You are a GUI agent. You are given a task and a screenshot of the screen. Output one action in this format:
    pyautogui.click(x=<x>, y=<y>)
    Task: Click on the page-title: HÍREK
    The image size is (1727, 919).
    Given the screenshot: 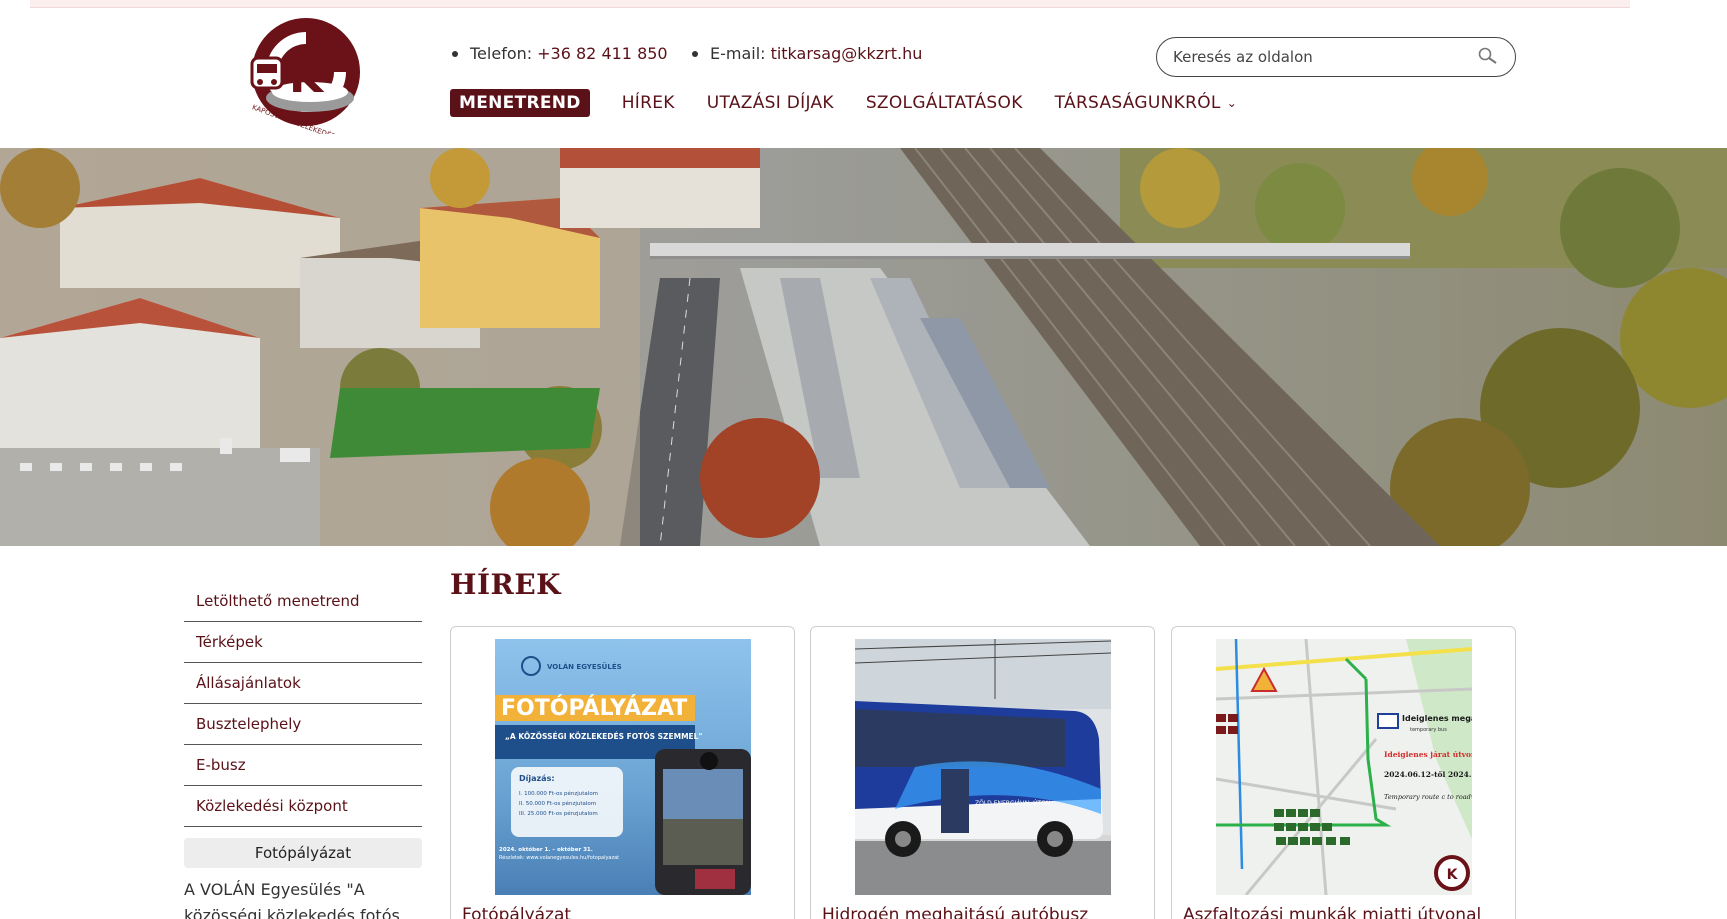 What is the action you would take?
    pyautogui.click(x=505, y=584)
    